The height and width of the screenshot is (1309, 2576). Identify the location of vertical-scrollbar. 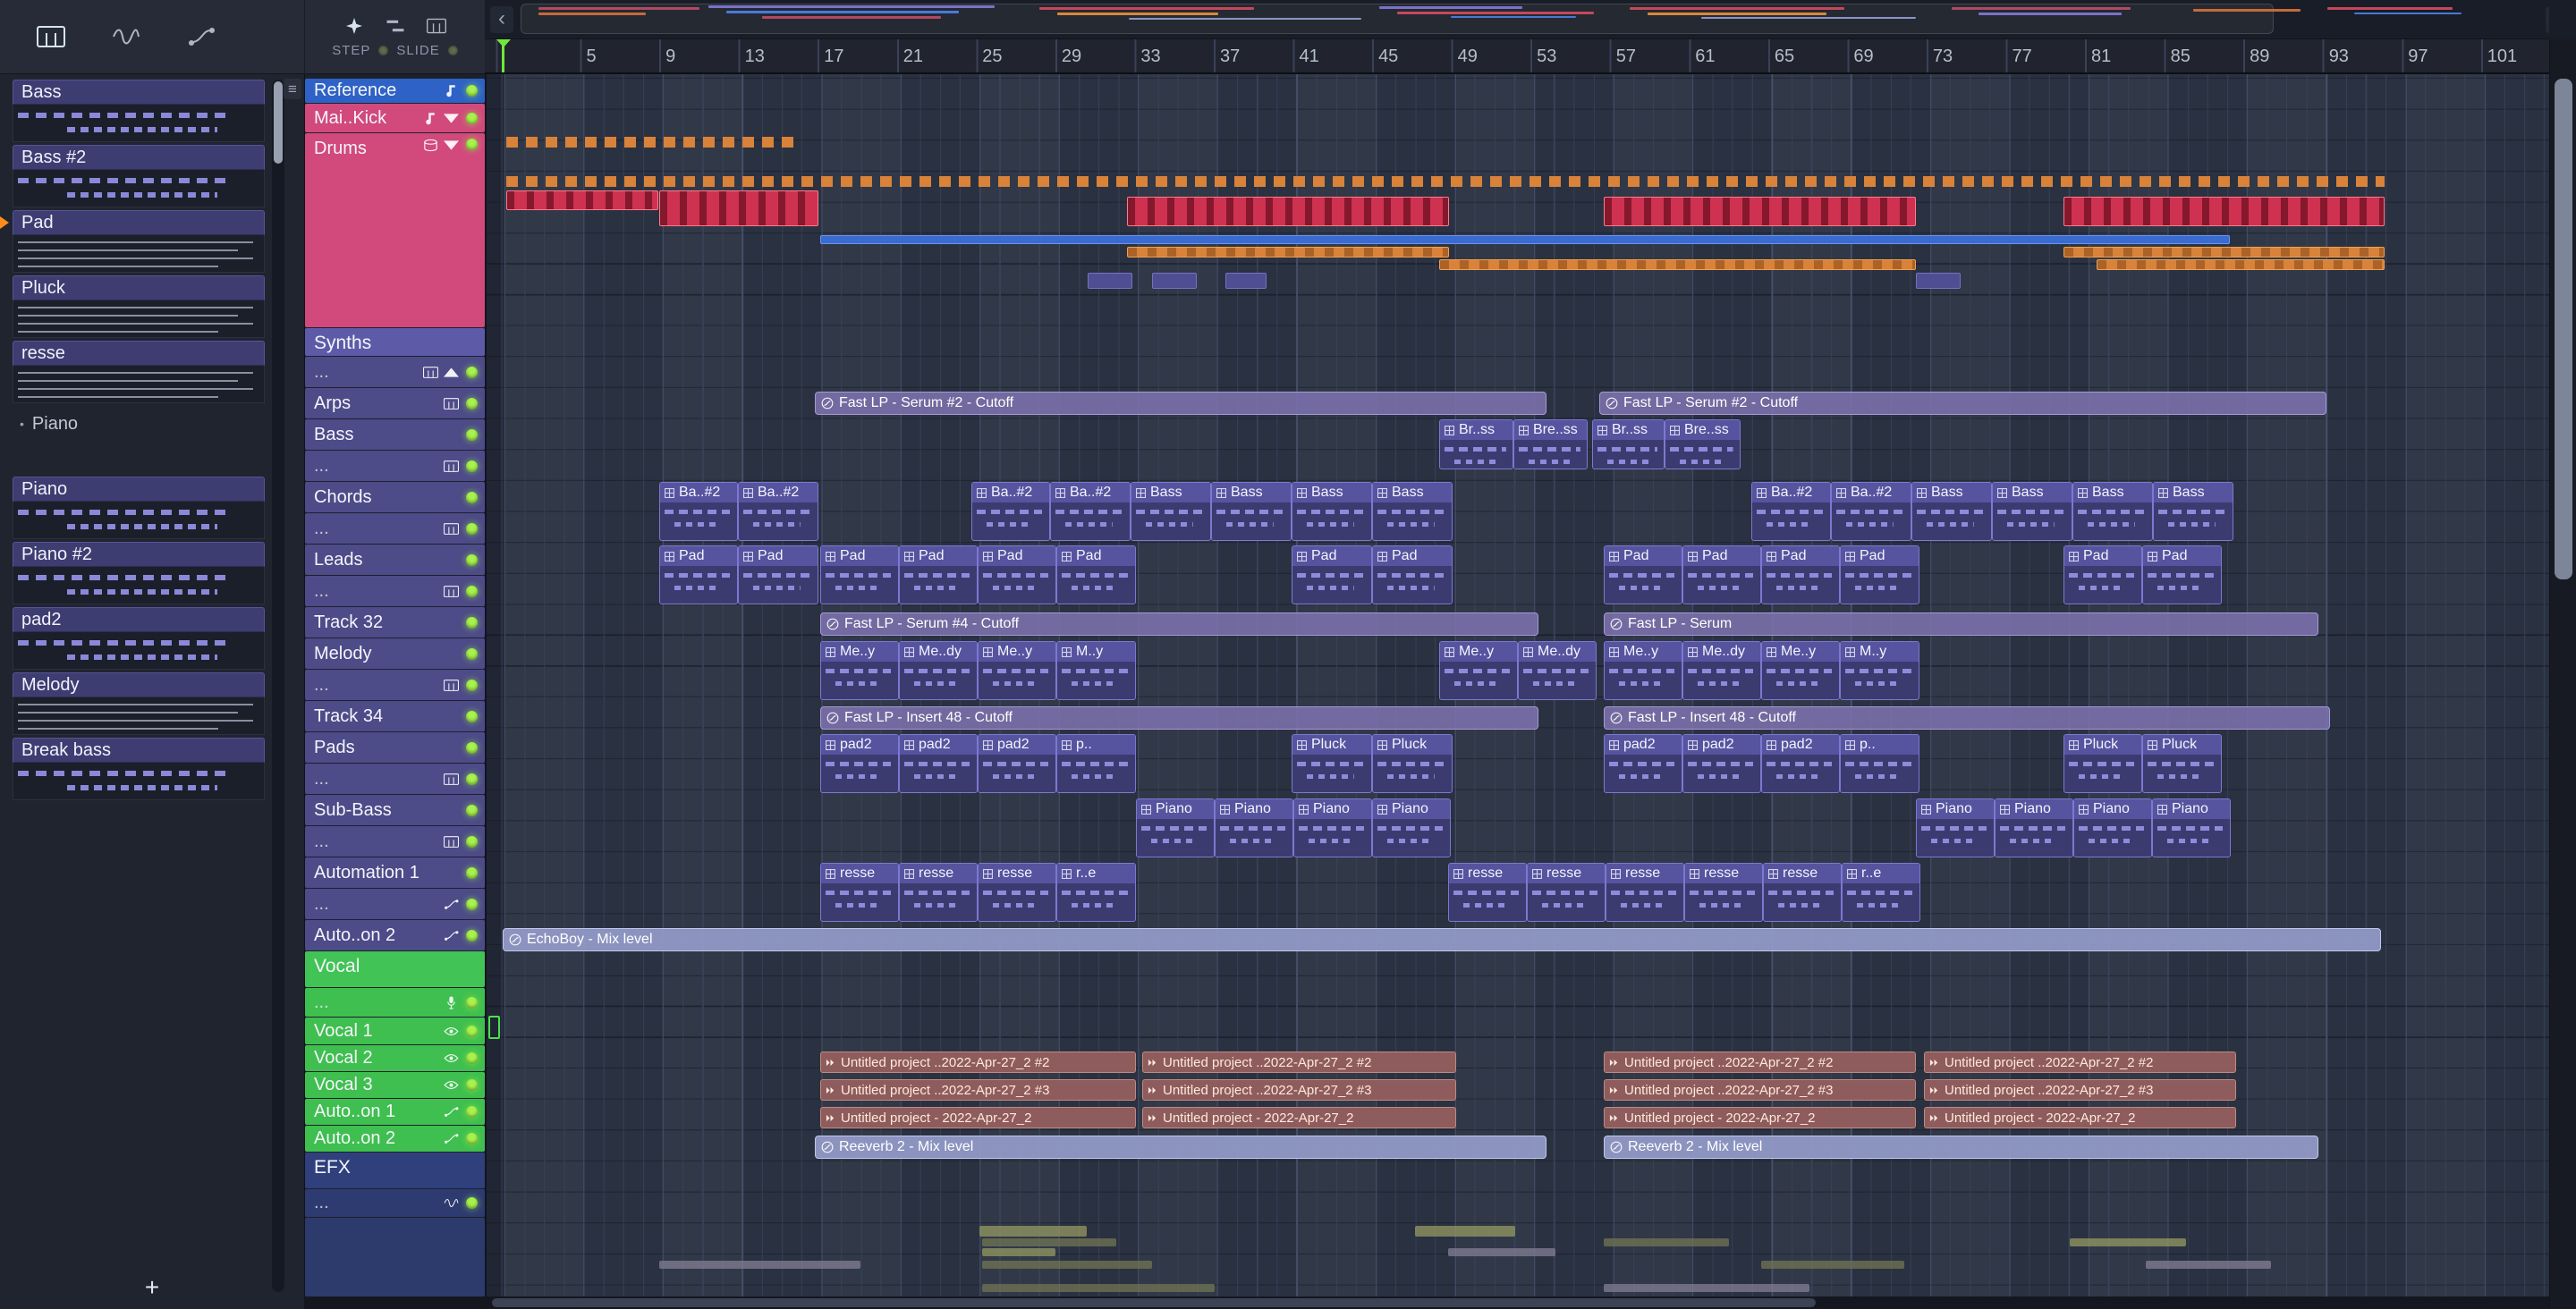
(2562, 674).